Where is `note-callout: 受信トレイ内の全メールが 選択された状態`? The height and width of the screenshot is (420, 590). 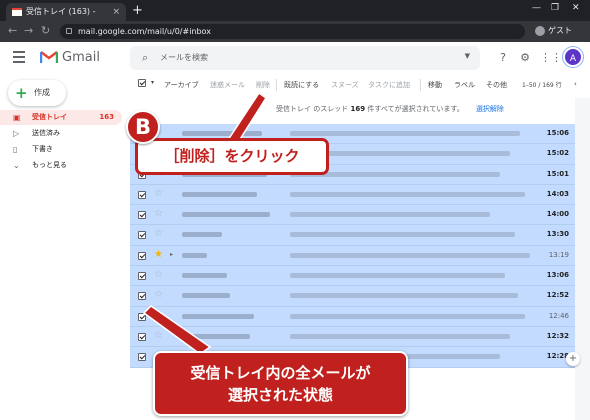
note-callout: 受信トレイ内の全メールが 選択された状態 is located at coordinates (280, 383).